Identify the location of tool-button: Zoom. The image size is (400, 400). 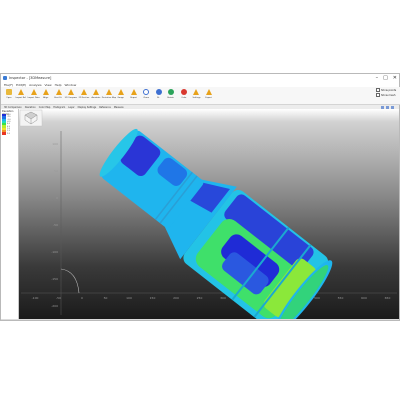
(146, 93).